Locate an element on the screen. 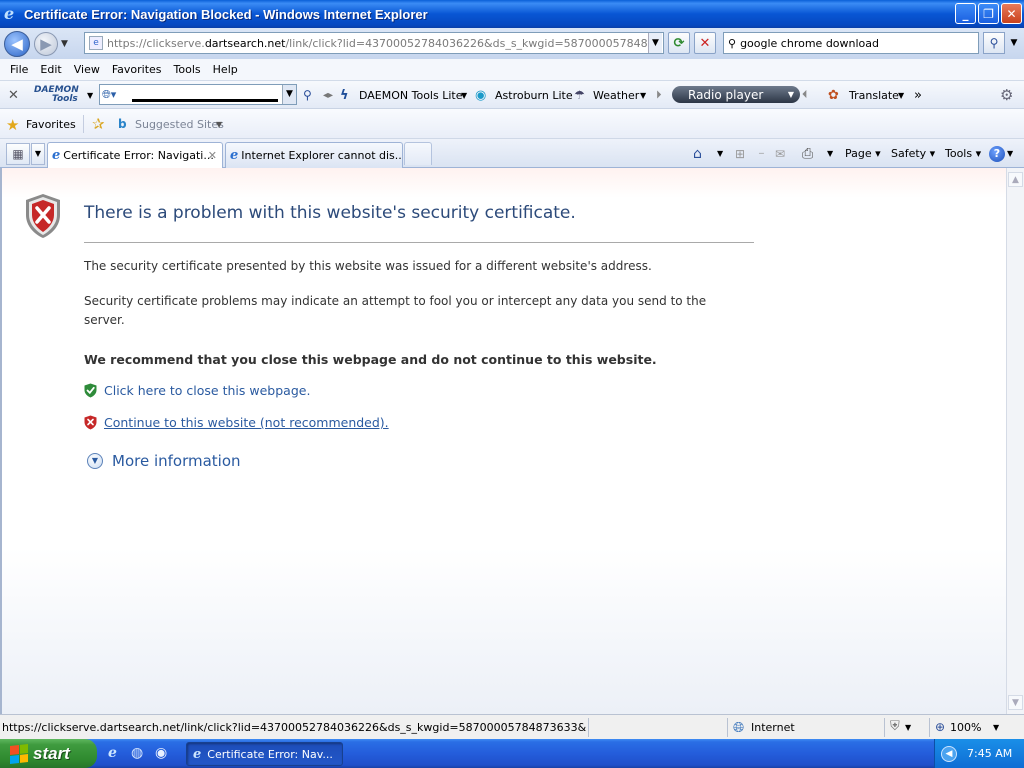  security-zone-label: Internet is located at coordinates (773, 727).